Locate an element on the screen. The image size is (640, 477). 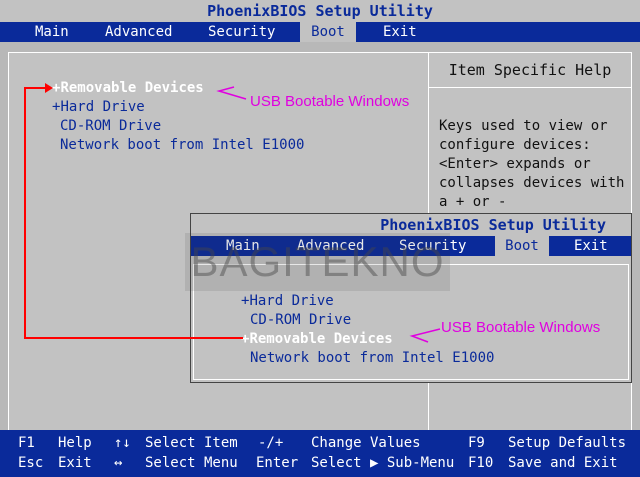
inset-boot-item-cdrom: CD-ROM Drive is located at coordinates (300, 320).